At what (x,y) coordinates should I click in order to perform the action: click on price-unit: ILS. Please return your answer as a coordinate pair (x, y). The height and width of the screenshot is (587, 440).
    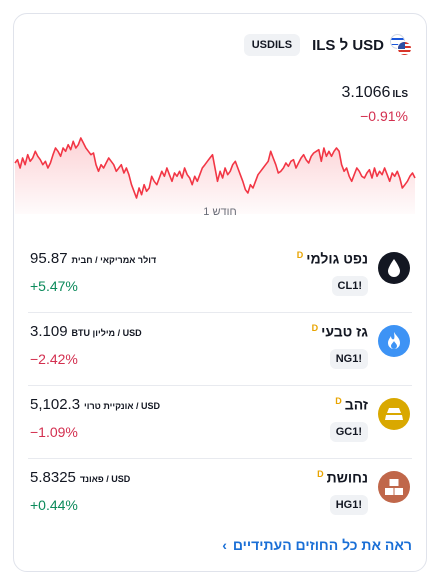
    Looking at the image, I should click on (400, 94).